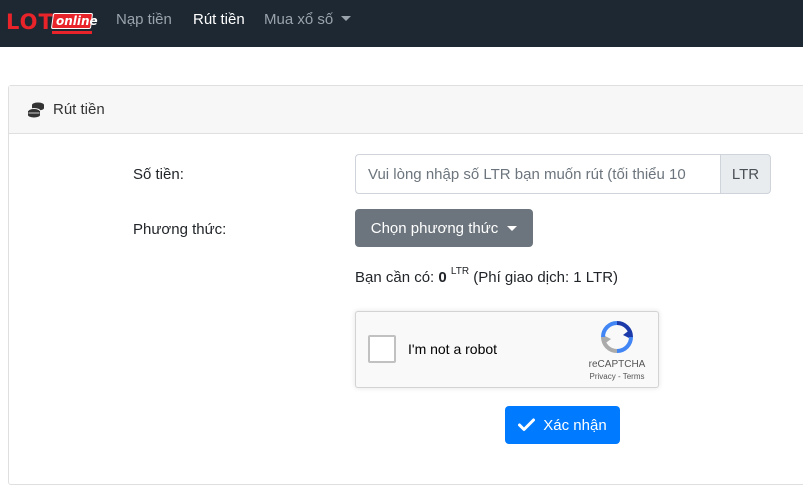 The image size is (803, 485). I want to click on fee-text: (Phí giao dịch: 1 LTR), so click(544, 277).